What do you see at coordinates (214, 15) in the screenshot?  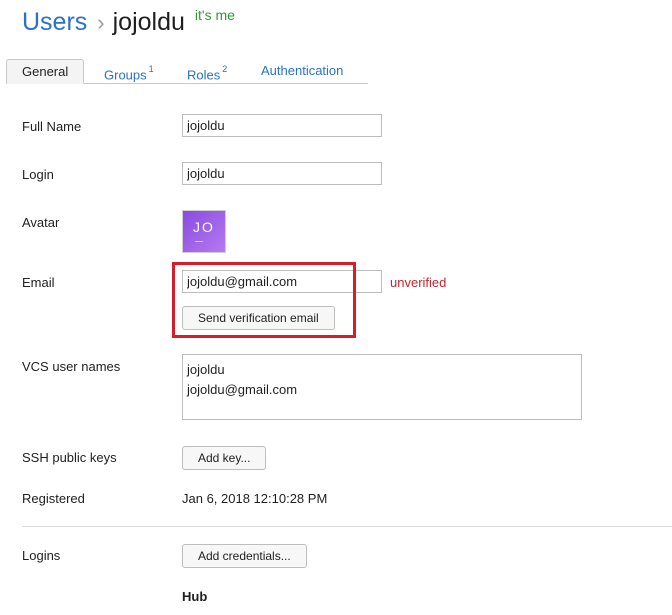 I see `self-badge: it's me` at bounding box center [214, 15].